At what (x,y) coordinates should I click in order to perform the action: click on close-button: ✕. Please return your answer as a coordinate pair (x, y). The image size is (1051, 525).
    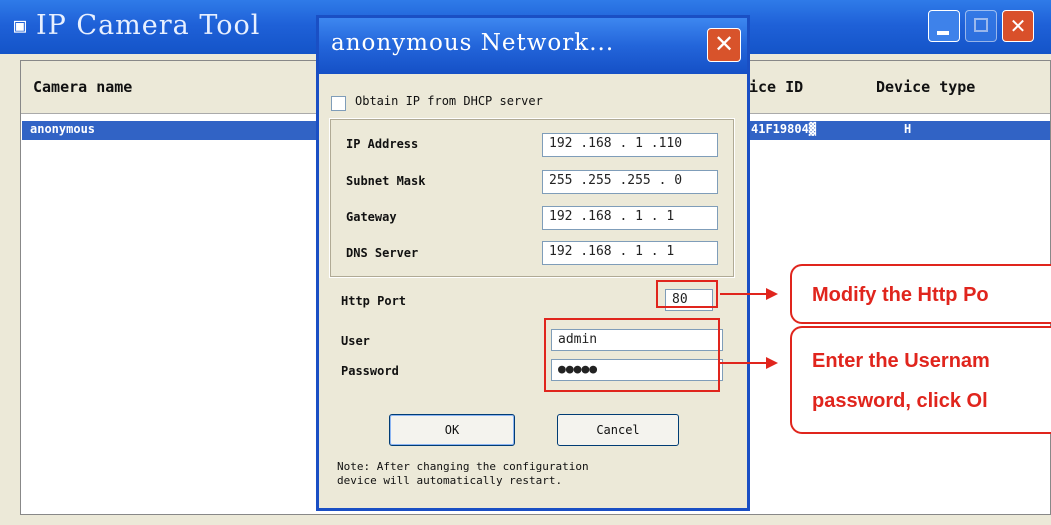
    Looking at the image, I should click on (1018, 26).